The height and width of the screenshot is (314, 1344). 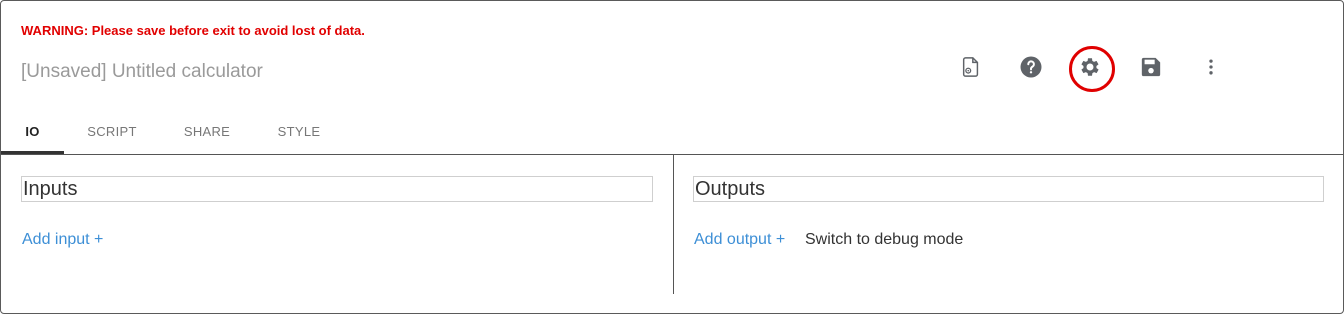 I want to click on more-options-button, so click(x=1211, y=67).